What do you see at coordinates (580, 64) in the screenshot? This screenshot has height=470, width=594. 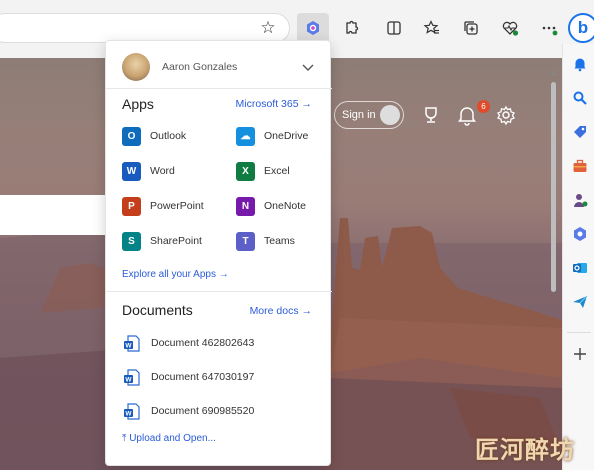 I see `sidebar-bell-icon` at bounding box center [580, 64].